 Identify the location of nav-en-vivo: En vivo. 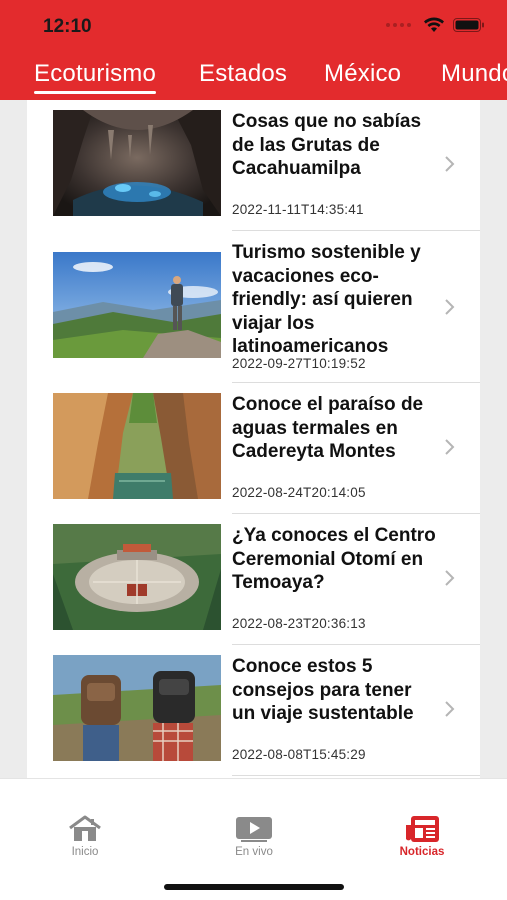
(254, 836).